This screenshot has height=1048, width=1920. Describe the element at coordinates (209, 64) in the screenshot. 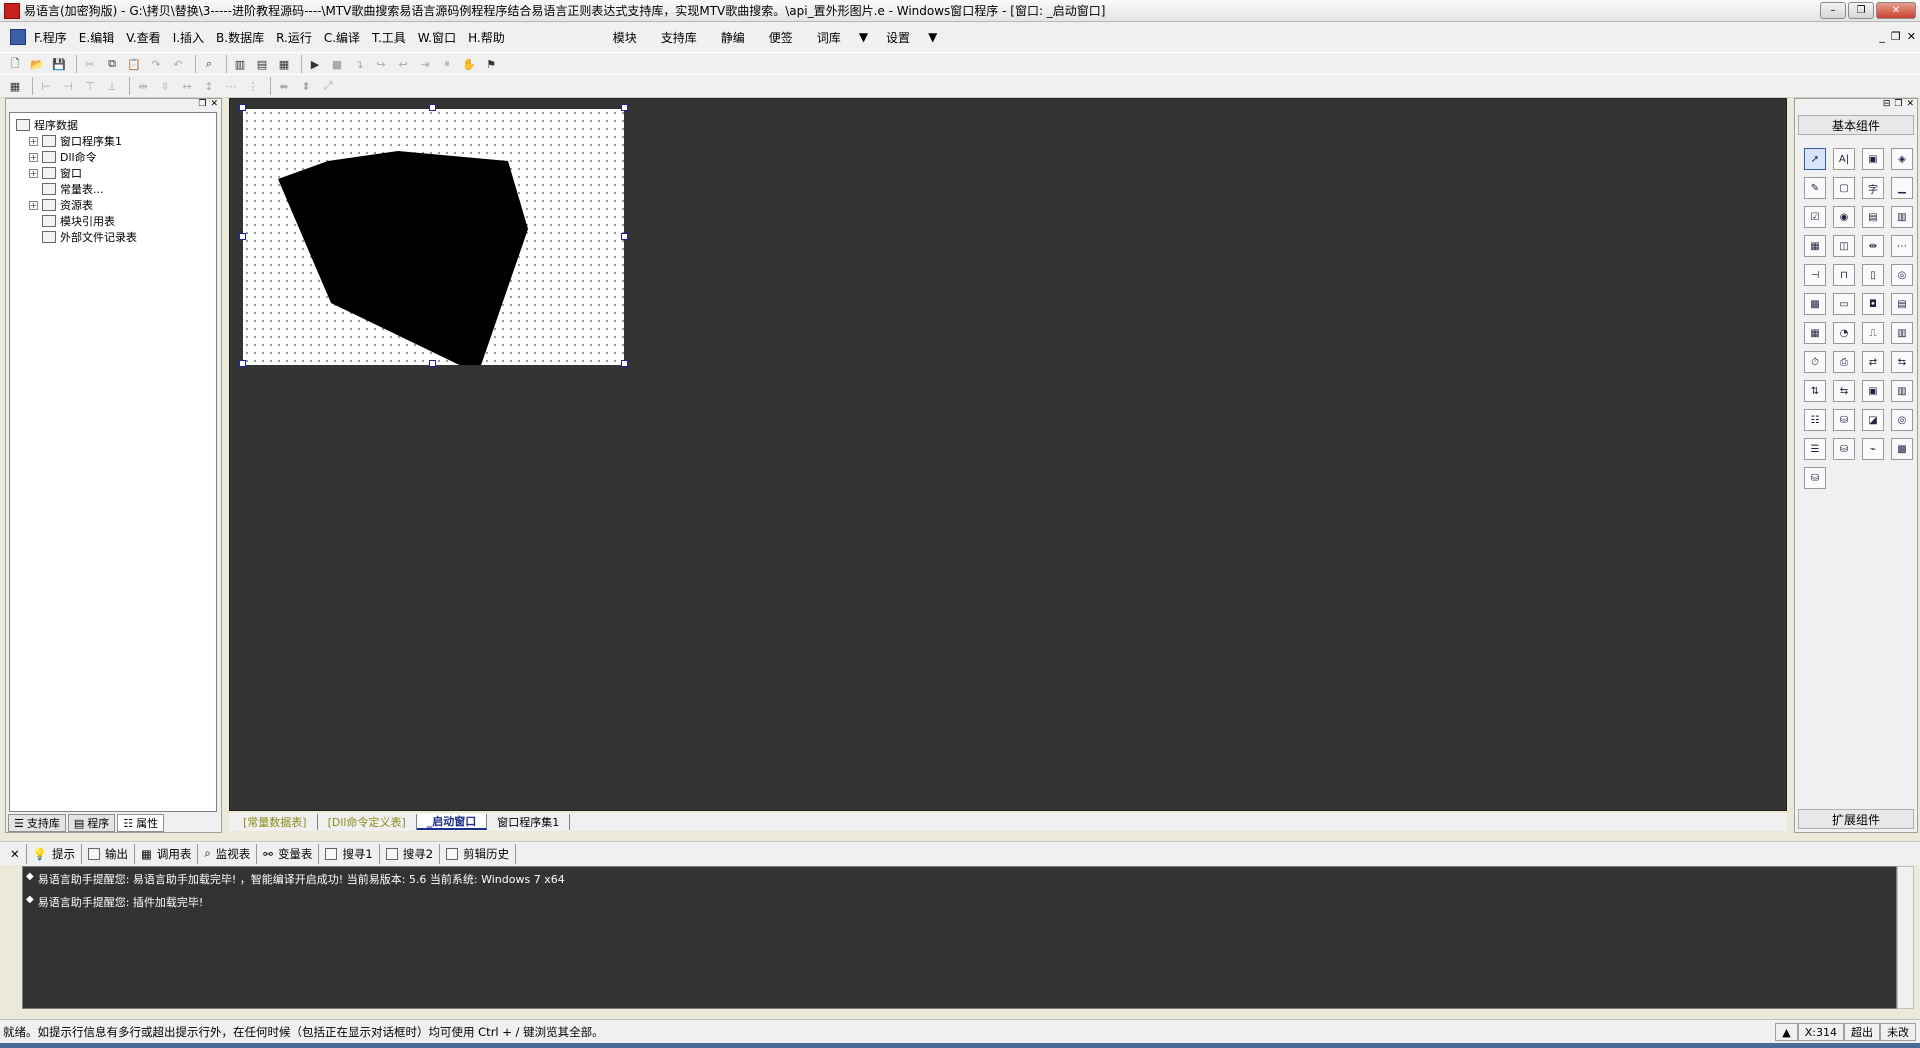

I see `find-icon: ⌕` at that location.